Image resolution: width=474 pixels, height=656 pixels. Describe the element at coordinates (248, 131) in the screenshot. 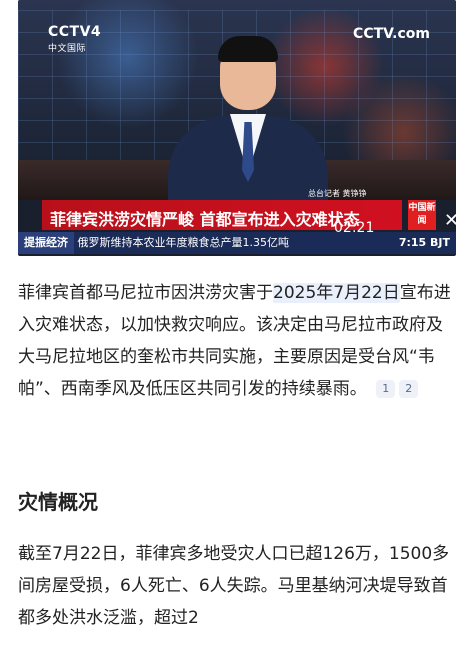

I see `news-anchor` at that location.